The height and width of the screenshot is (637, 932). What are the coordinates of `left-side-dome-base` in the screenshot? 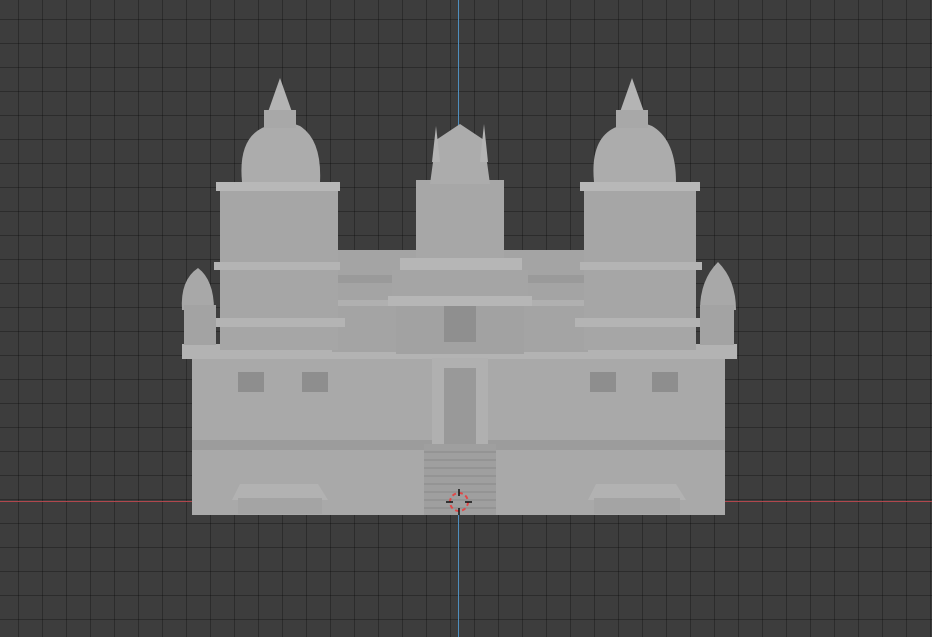 It's located at (200, 325).